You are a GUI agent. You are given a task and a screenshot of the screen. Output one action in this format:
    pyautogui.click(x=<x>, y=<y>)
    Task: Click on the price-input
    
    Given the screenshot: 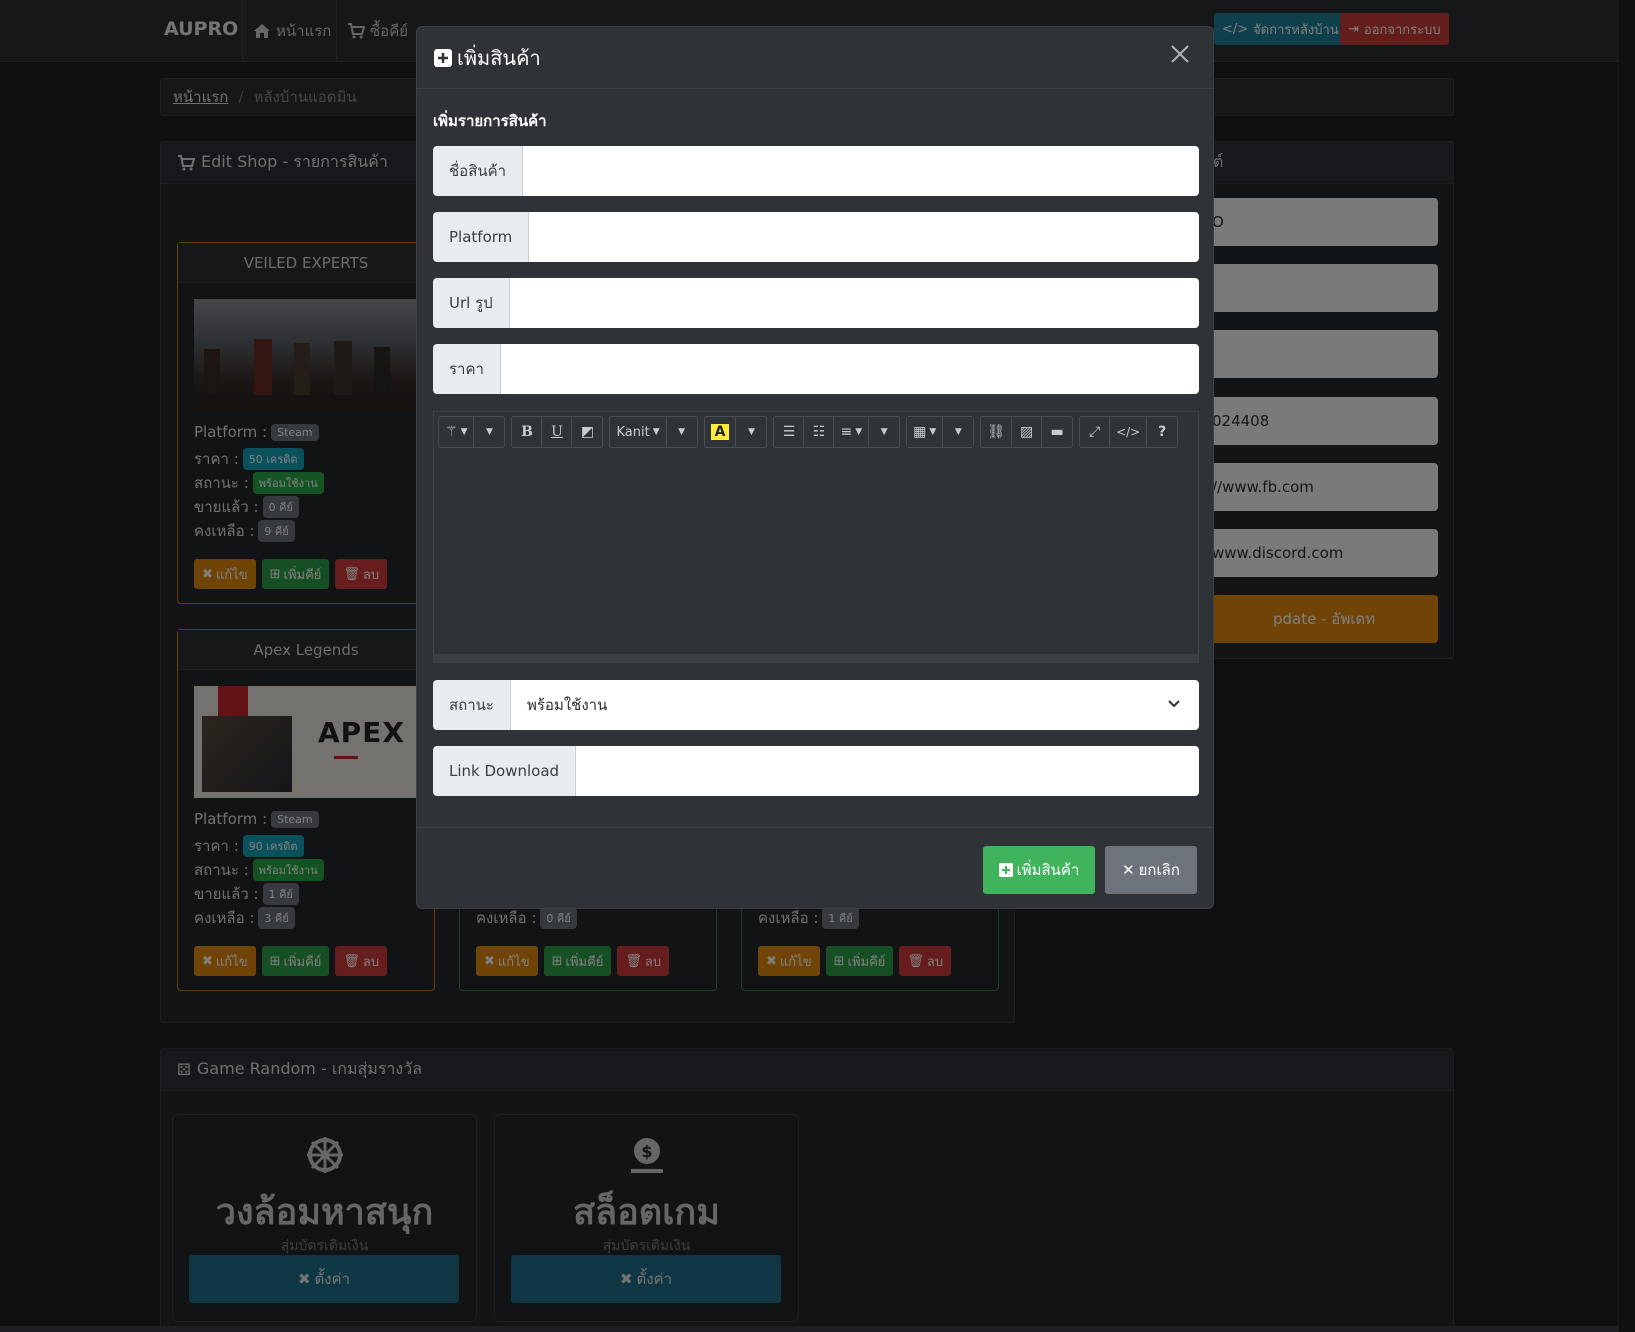 What is the action you would take?
    pyautogui.click(x=849, y=369)
    